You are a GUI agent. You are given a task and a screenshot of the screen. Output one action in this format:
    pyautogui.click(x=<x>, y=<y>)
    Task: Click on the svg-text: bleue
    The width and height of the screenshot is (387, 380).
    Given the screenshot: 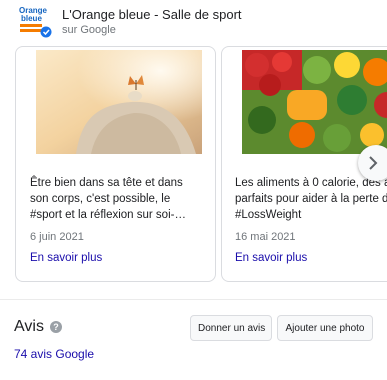 What is the action you would take?
    pyautogui.click(x=31, y=18)
    